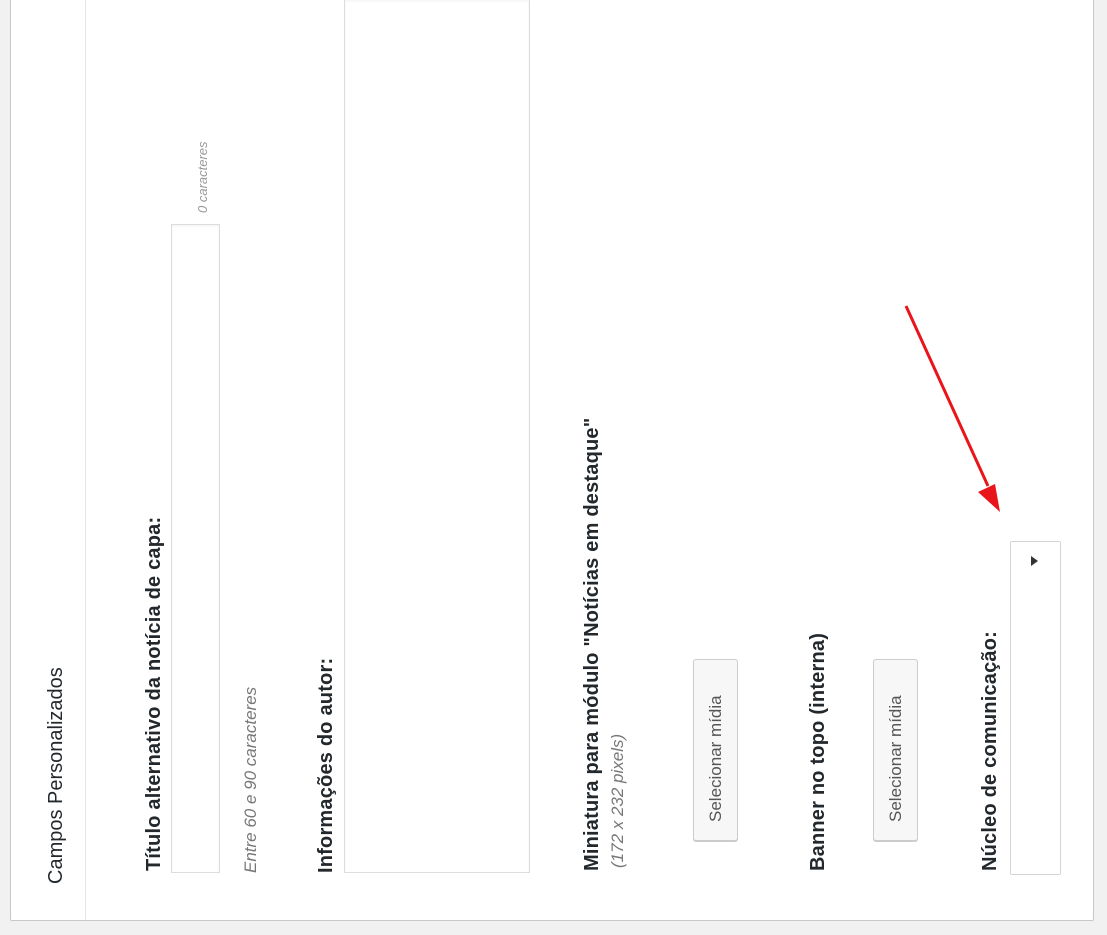  What do you see at coordinates (989, 498) in the screenshot?
I see `annotation-arrow-head` at bounding box center [989, 498].